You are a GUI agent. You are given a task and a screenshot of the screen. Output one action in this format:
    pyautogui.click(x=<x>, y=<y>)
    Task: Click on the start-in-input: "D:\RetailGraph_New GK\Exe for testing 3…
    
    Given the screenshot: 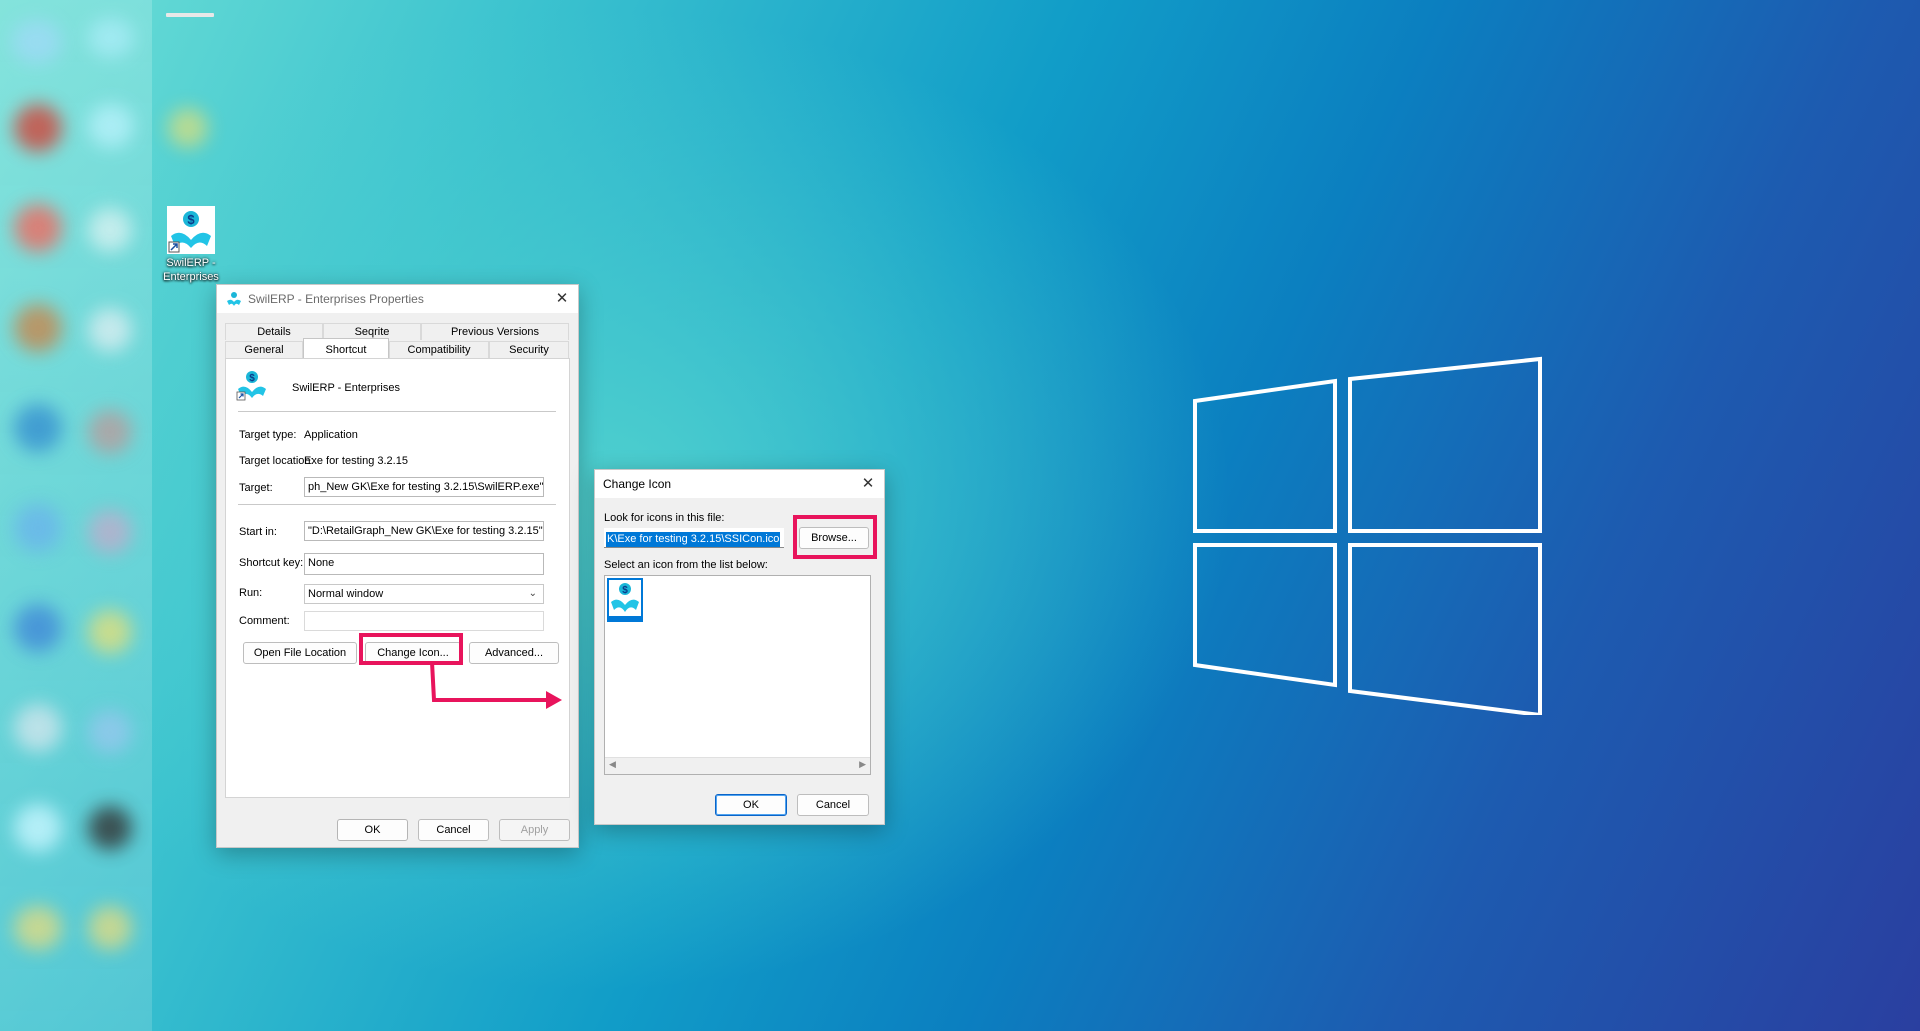 What is the action you would take?
    pyautogui.click(x=424, y=531)
    